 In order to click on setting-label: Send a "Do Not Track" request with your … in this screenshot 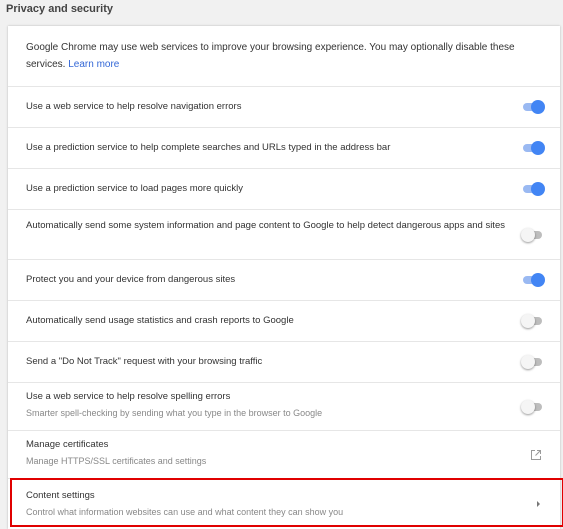, I will do `click(144, 361)`.